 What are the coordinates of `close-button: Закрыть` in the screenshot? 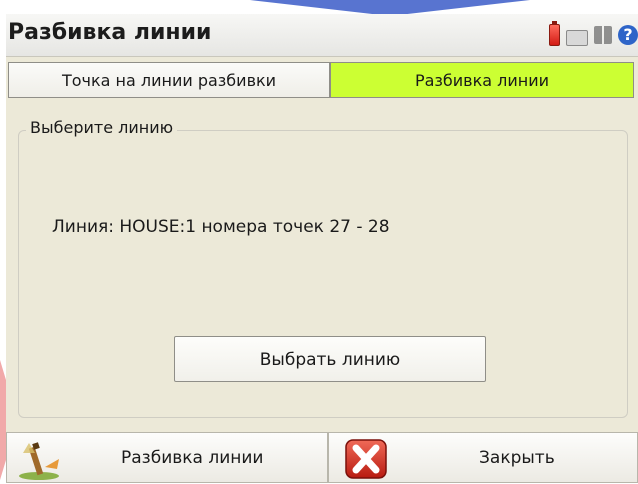 It's located at (483, 457).